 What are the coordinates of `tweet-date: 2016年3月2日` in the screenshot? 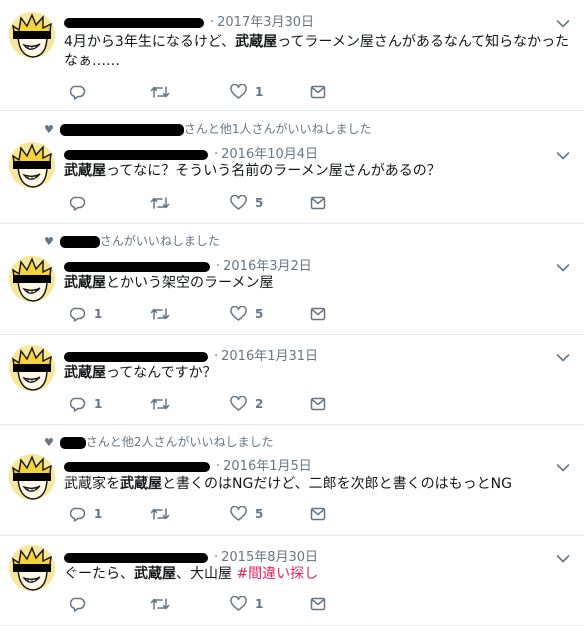 It's located at (267, 266).